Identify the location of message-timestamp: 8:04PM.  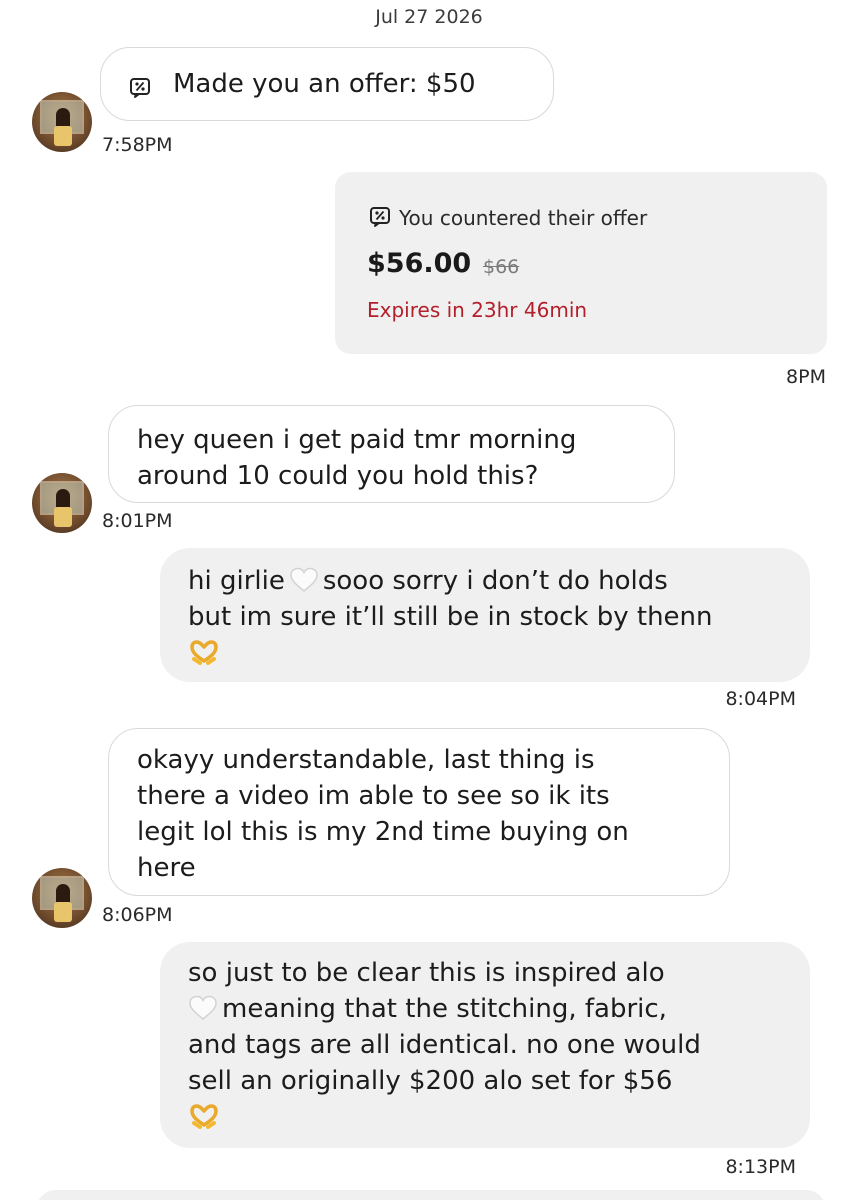
(760, 699).